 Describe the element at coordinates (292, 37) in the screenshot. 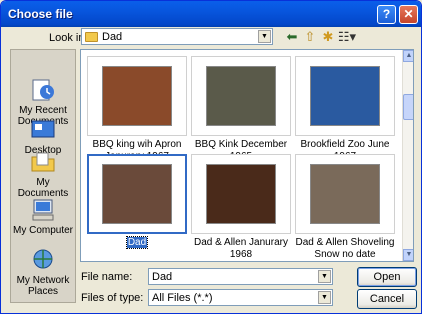

I see `back-icon: ⬅` at that location.